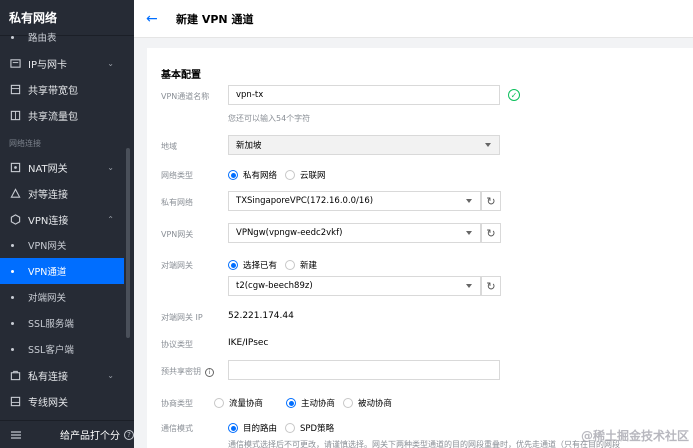  Describe the element at coordinates (47, 65) in the screenshot. I see `sidebar-item-label: IP与网卡` at that location.